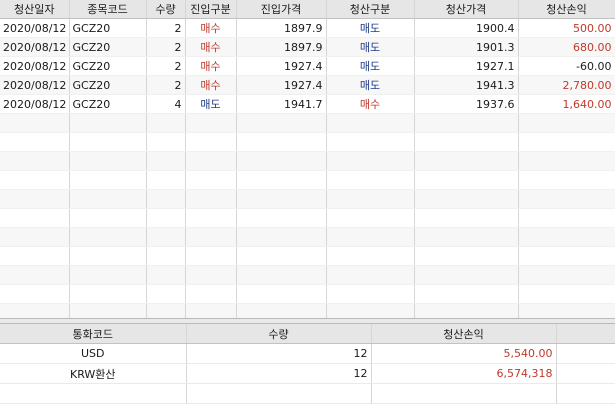  Describe the element at coordinates (566, 47) in the screenshot. I see `pnl-cell: 680.00` at that location.